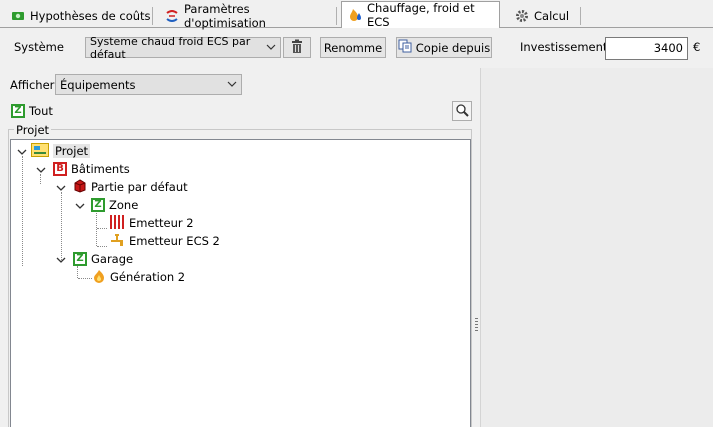 Image resolution: width=713 pixels, height=427 pixels. What do you see at coordinates (90, 16) in the screenshot?
I see `tab-label: Hypothèses de coûts` at bounding box center [90, 16].